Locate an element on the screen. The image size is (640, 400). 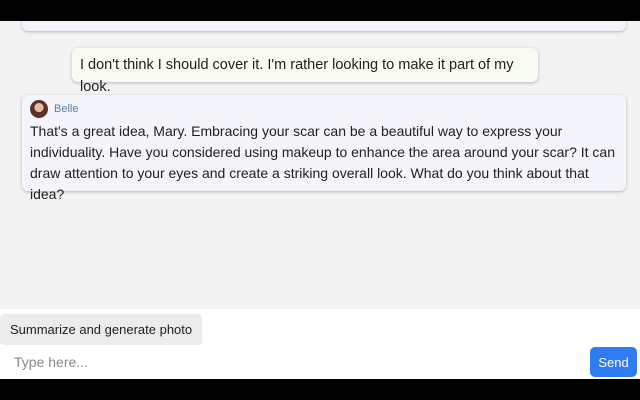
sender-name: Belle is located at coordinates (66, 109).